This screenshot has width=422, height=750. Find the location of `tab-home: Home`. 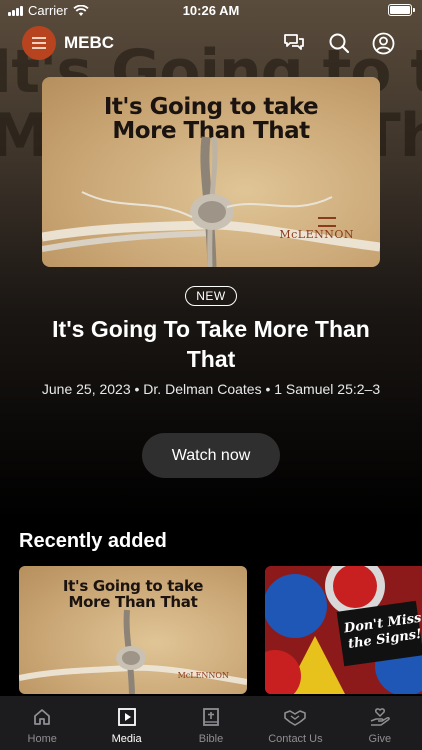

tab-home: Home is located at coordinates (42, 723).